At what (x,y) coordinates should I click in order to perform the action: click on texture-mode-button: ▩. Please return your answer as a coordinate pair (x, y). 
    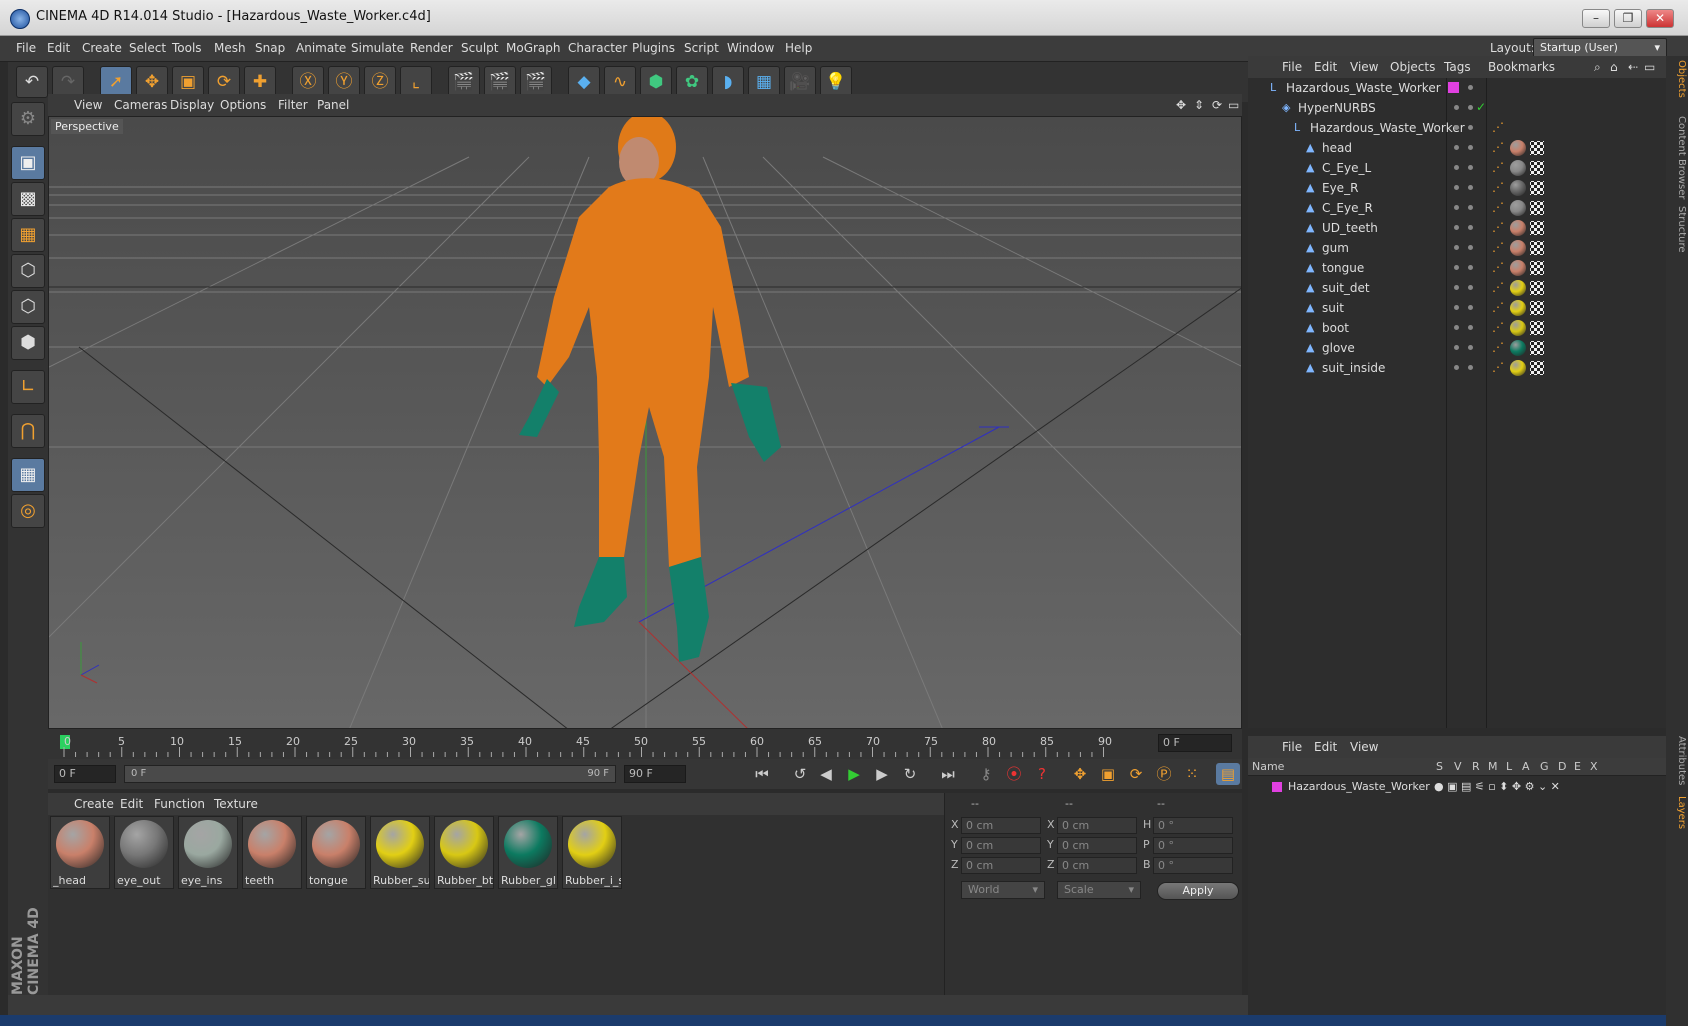
    Looking at the image, I should click on (28, 199).